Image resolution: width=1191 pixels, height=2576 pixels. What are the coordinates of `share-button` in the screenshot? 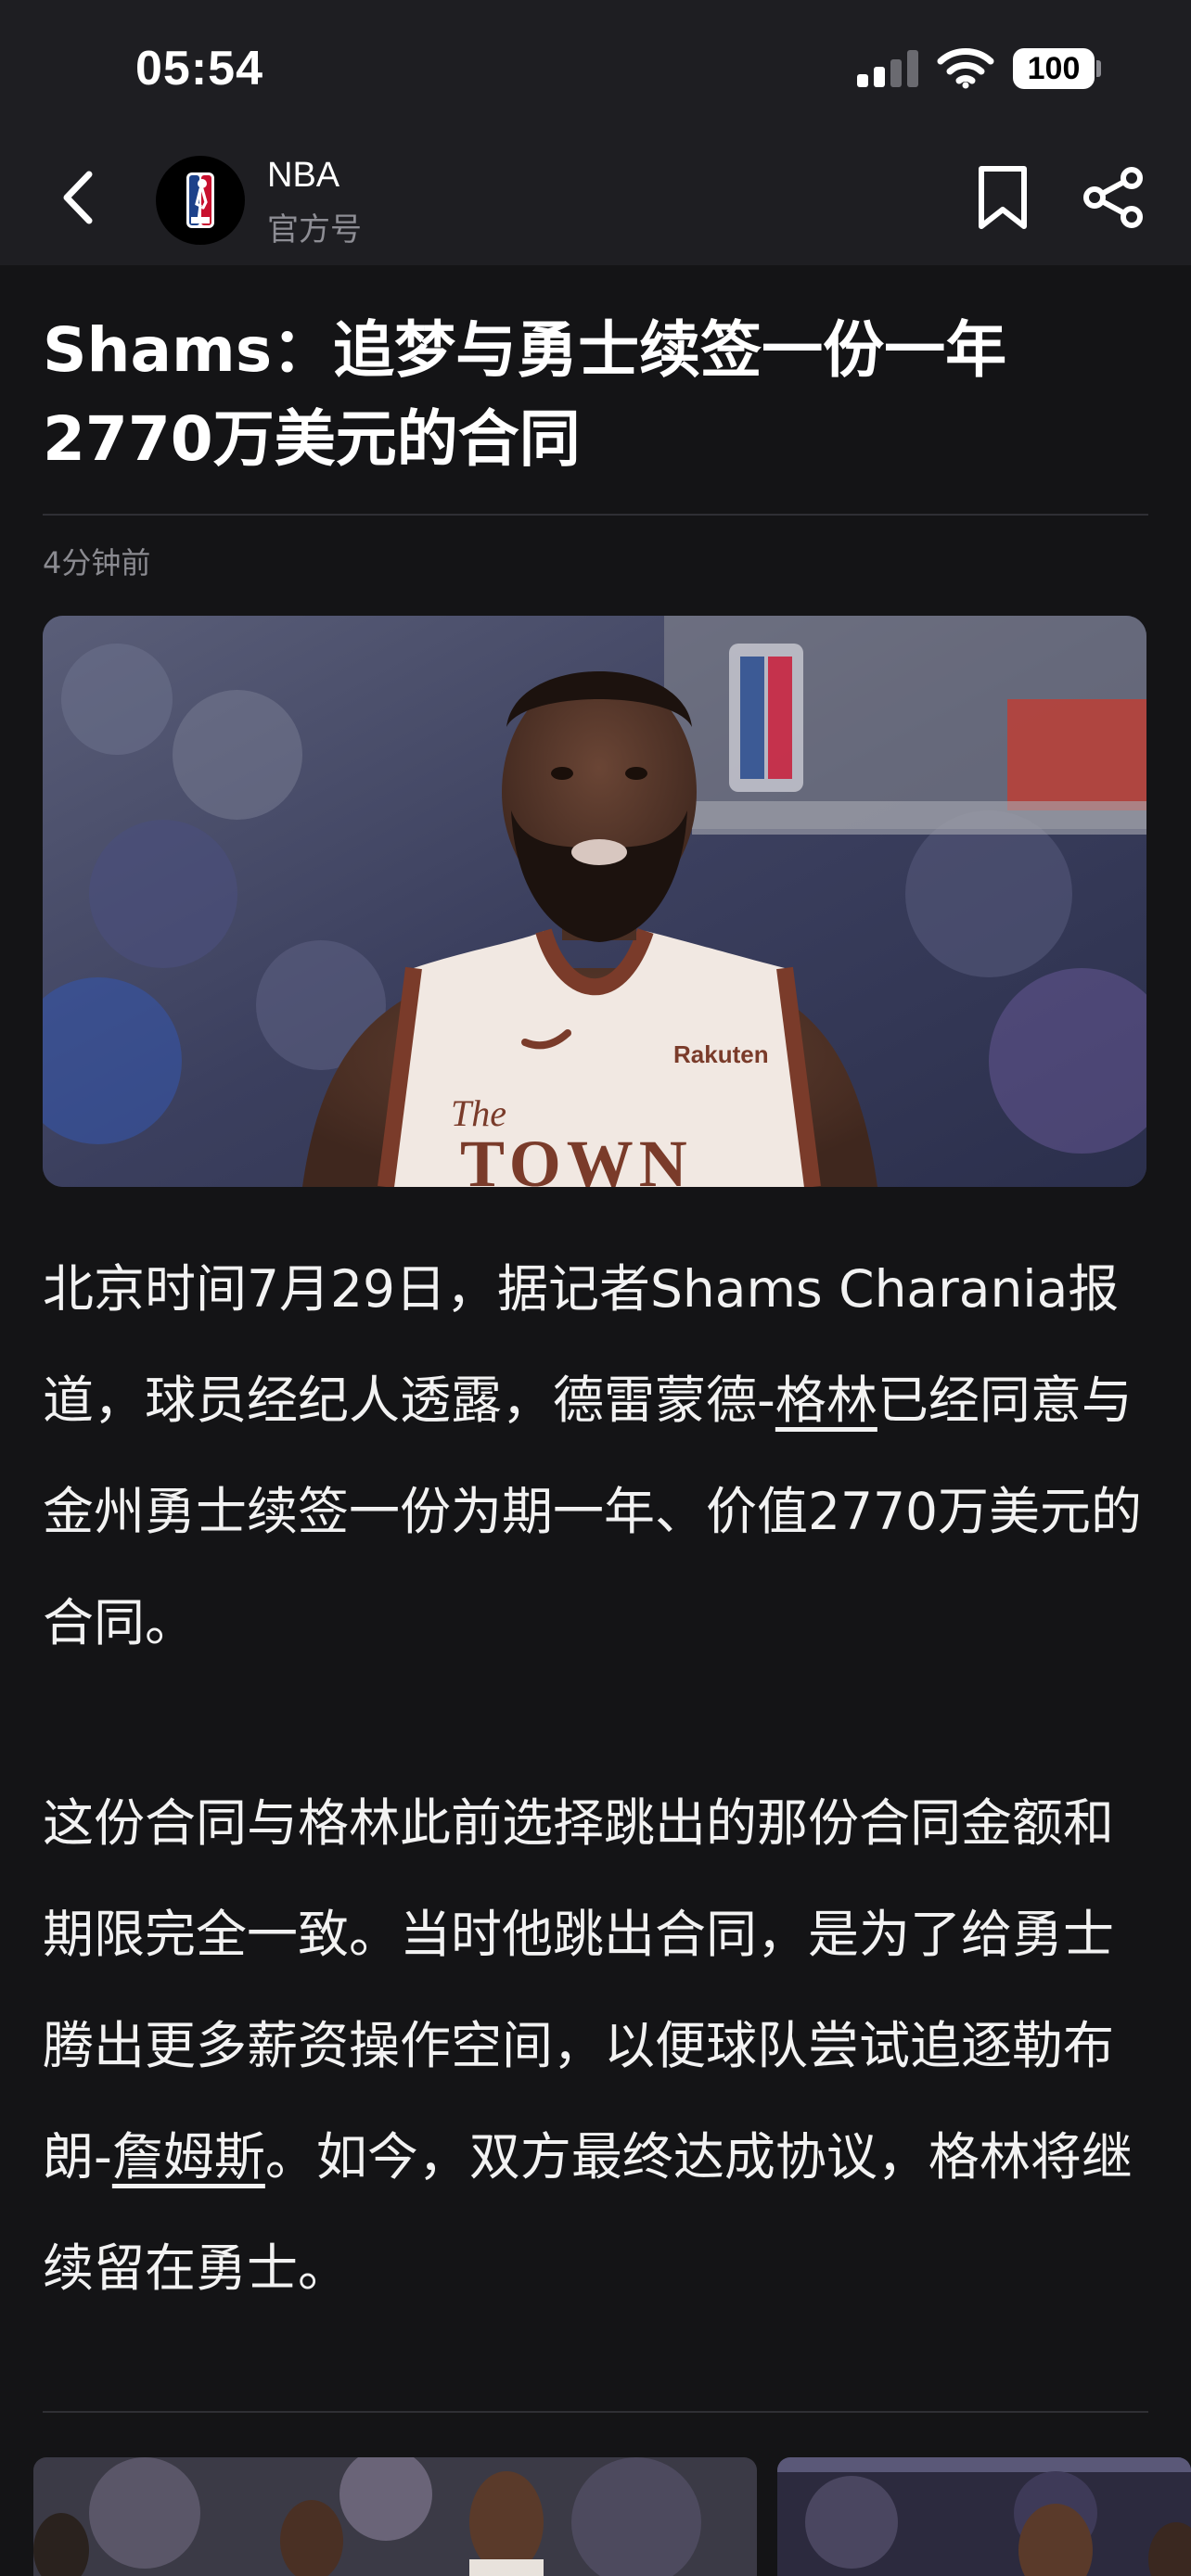 It's located at (1114, 197).